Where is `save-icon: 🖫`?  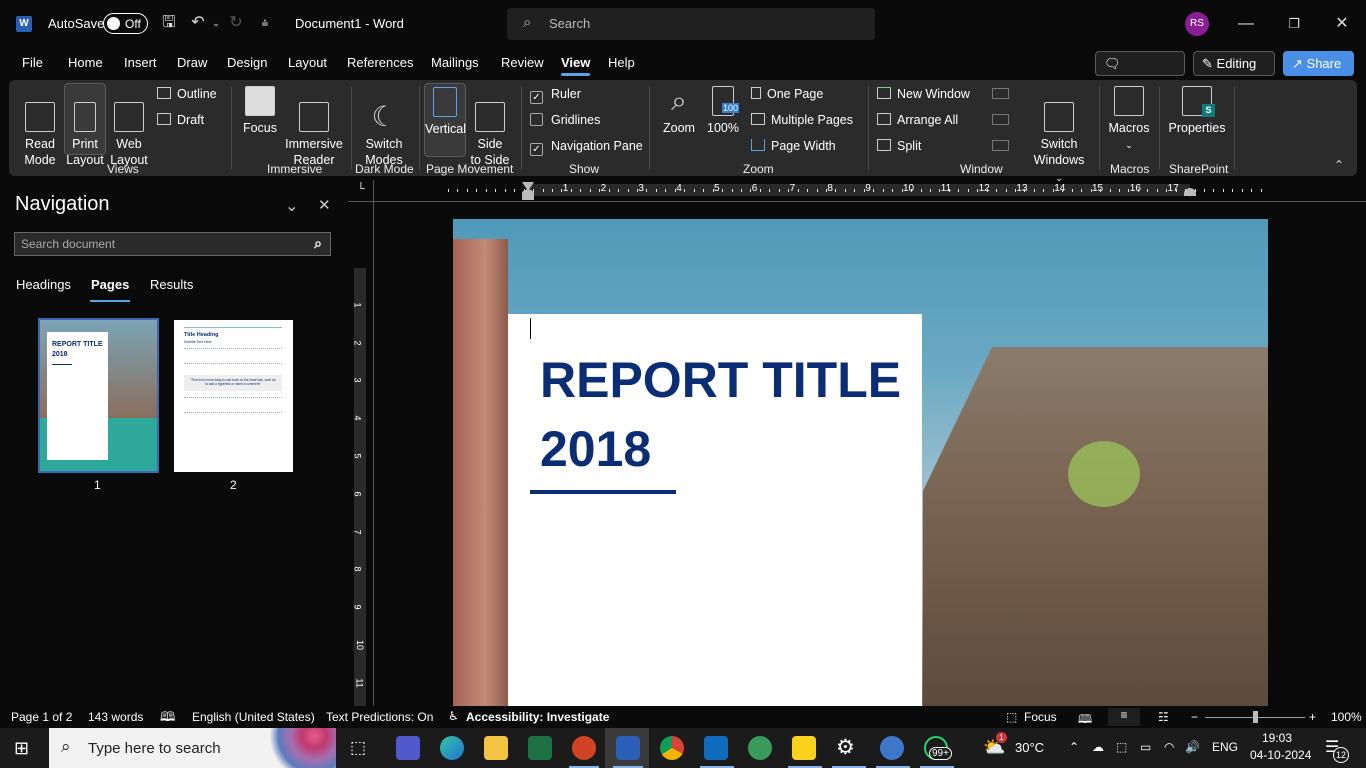
save-icon: 🖫 is located at coordinates (169, 23).